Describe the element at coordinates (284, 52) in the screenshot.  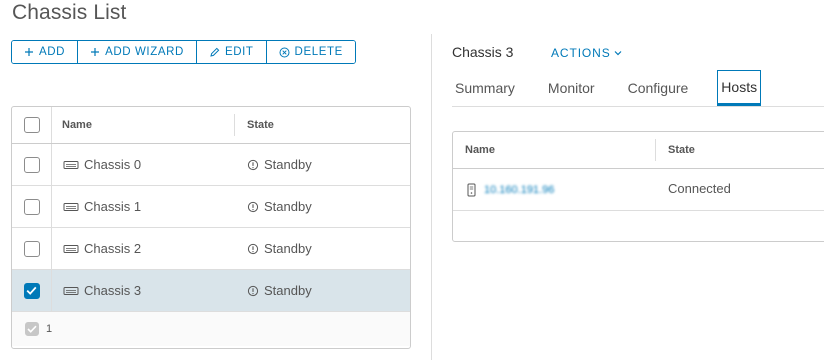
I see `circle-x-icon` at that location.